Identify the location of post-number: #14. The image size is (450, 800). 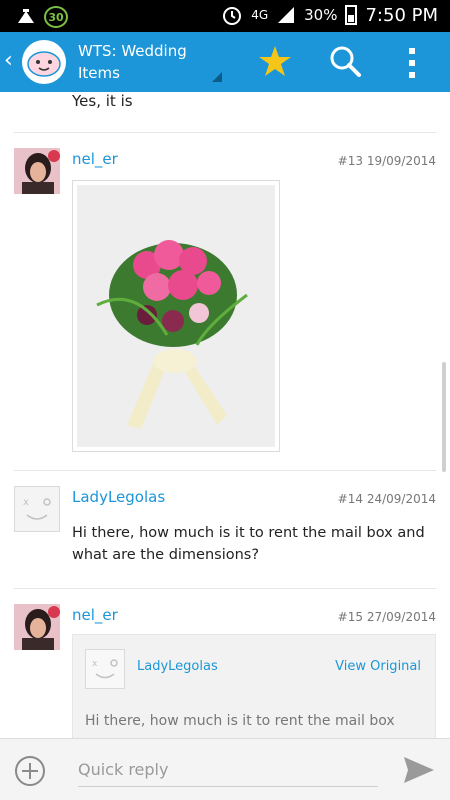
(350, 499).